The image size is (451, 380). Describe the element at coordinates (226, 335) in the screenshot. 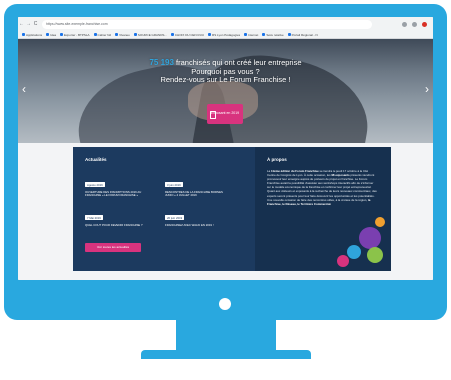

I see `monitor-neck` at that location.